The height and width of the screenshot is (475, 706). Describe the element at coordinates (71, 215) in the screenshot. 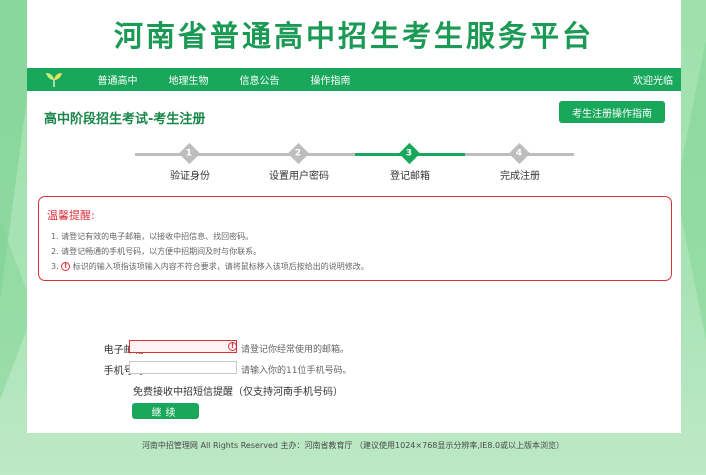

I see `notice-title: 温馨提醒:` at that location.